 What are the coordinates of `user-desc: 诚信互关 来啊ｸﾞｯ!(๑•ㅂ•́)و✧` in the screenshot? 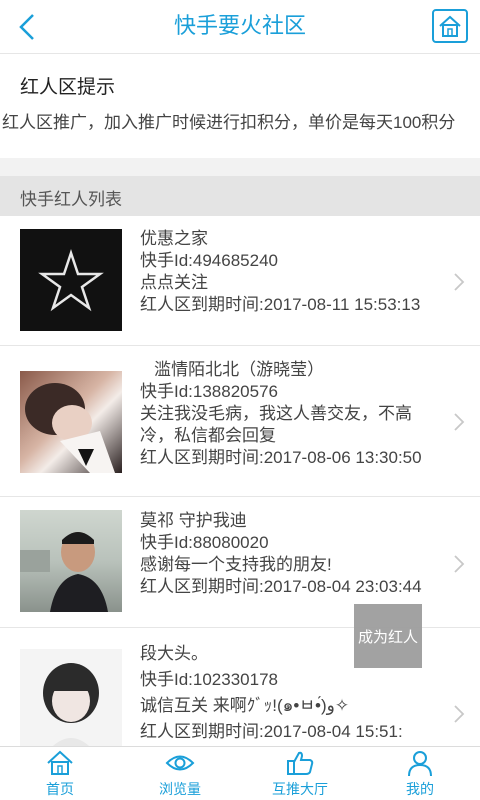 It's located at (245, 705).